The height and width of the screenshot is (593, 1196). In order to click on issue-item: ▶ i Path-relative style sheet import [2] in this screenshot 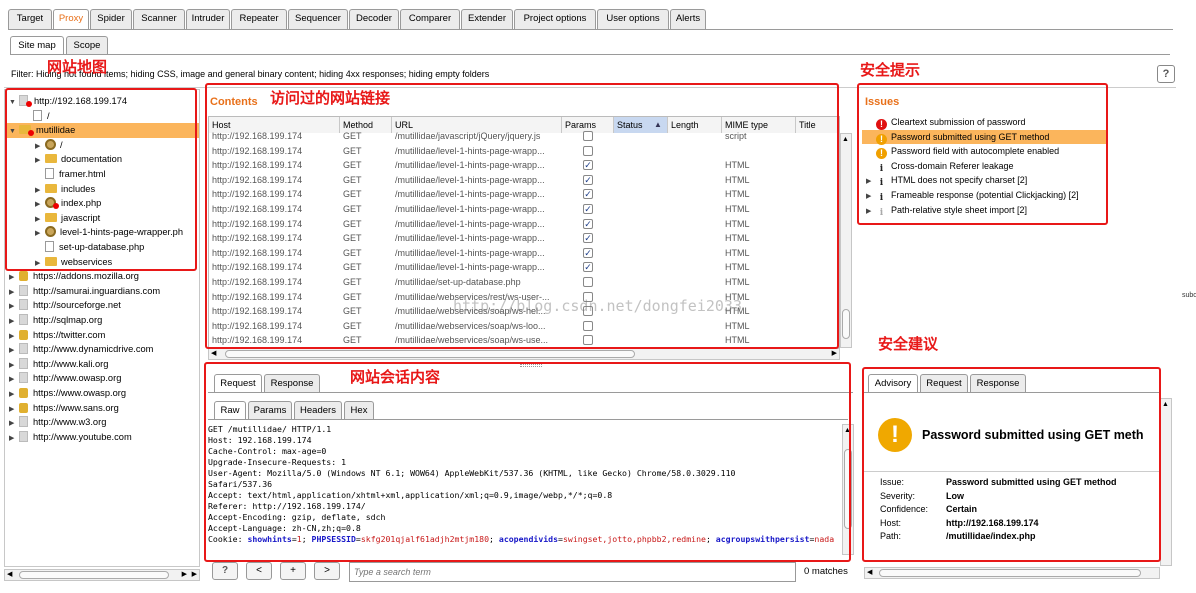, I will do `click(984, 210)`.